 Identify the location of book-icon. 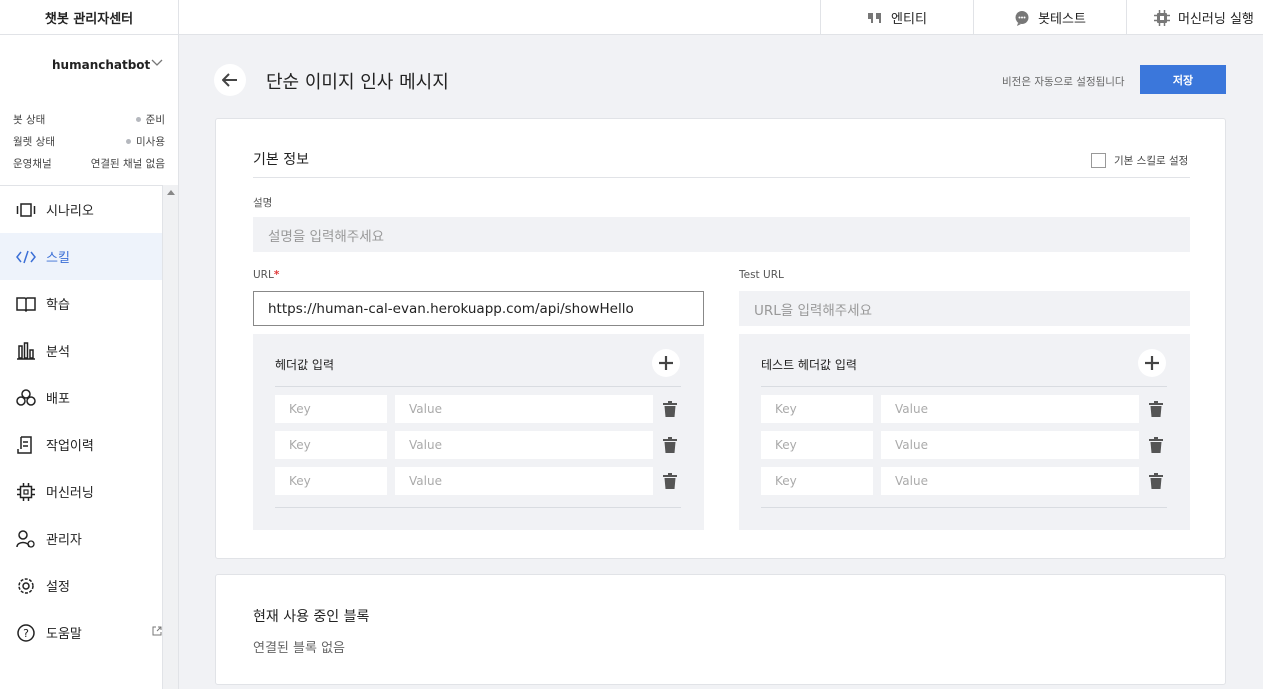
(26, 304).